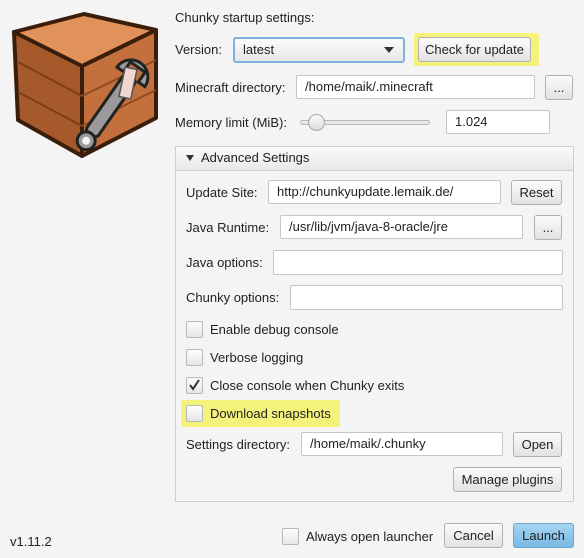  What do you see at coordinates (402, 444) in the screenshot?
I see `settings-directory-field: /home/maik/.chunky` at bounding box center [402, 444].